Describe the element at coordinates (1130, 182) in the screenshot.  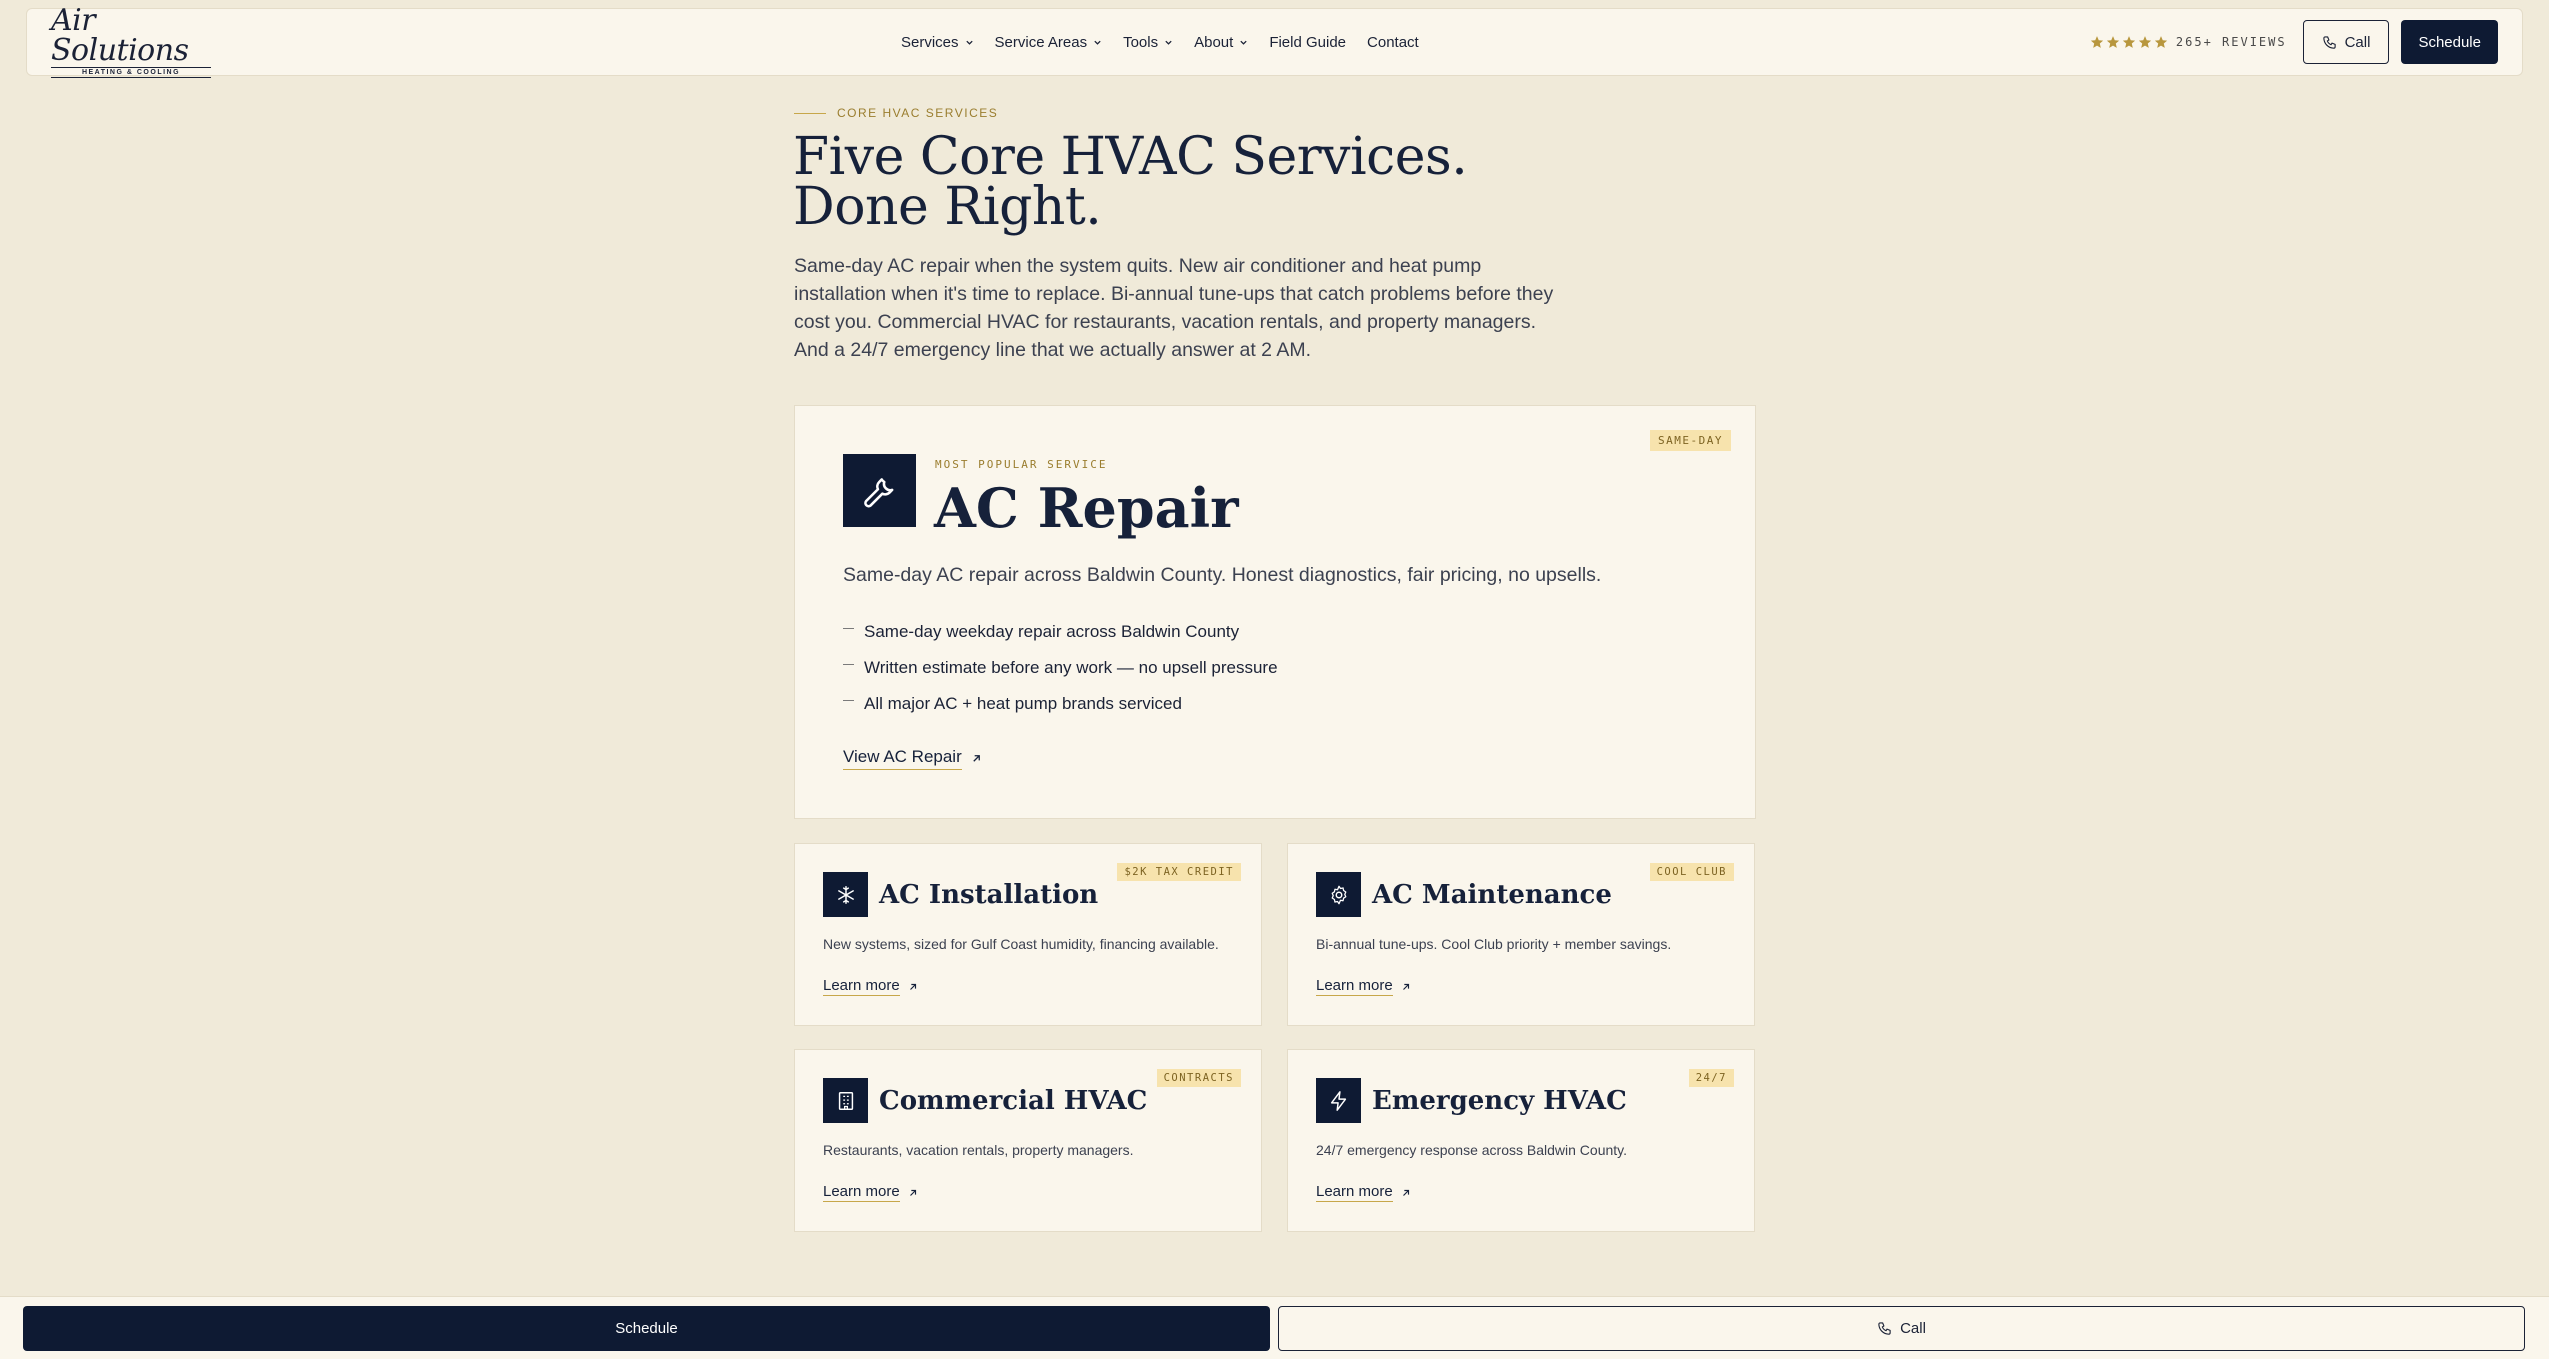
I see `page-title: Five Core HVAC Services. Done Right.` at that location.